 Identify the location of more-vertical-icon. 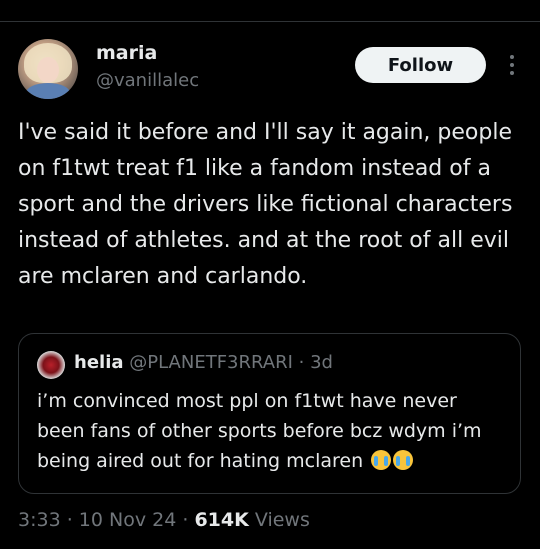
(512, 65).